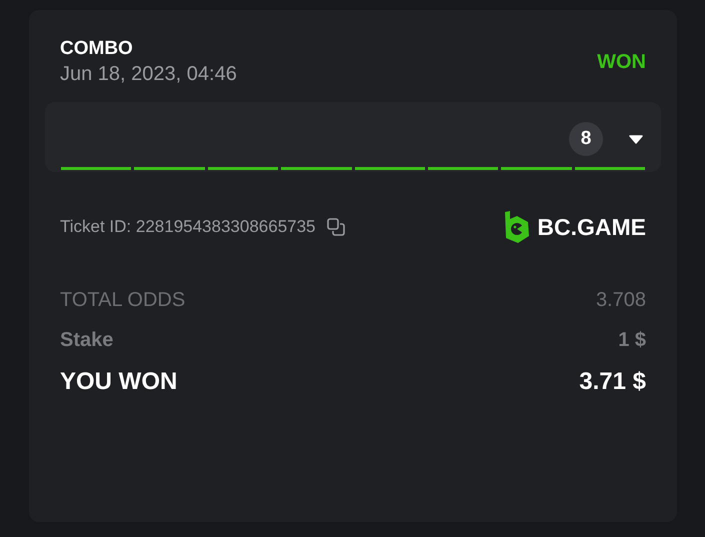  Describe the element at coordinates (123, 300) in the screenshot. I see `summary-label: TOTAL ODDS` at that location.